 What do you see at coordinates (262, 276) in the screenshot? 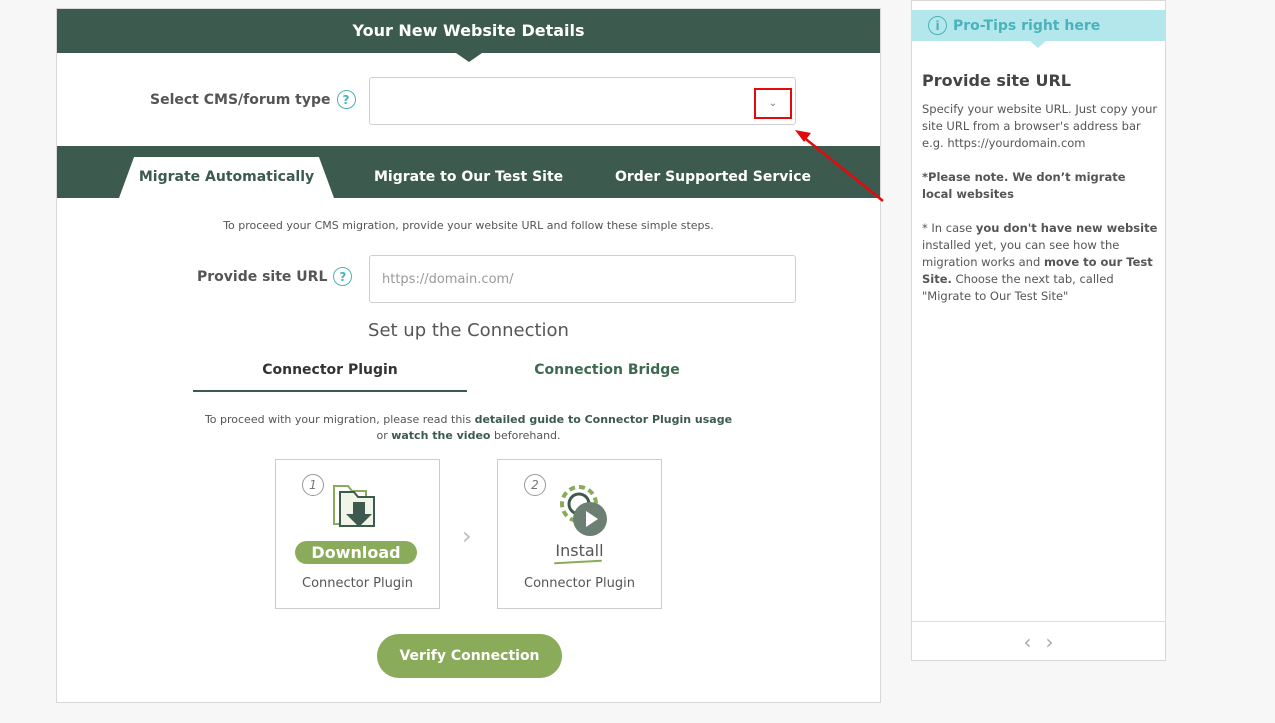
I see `site-url-label: Provide site URL` at bounding box center [262, 276].